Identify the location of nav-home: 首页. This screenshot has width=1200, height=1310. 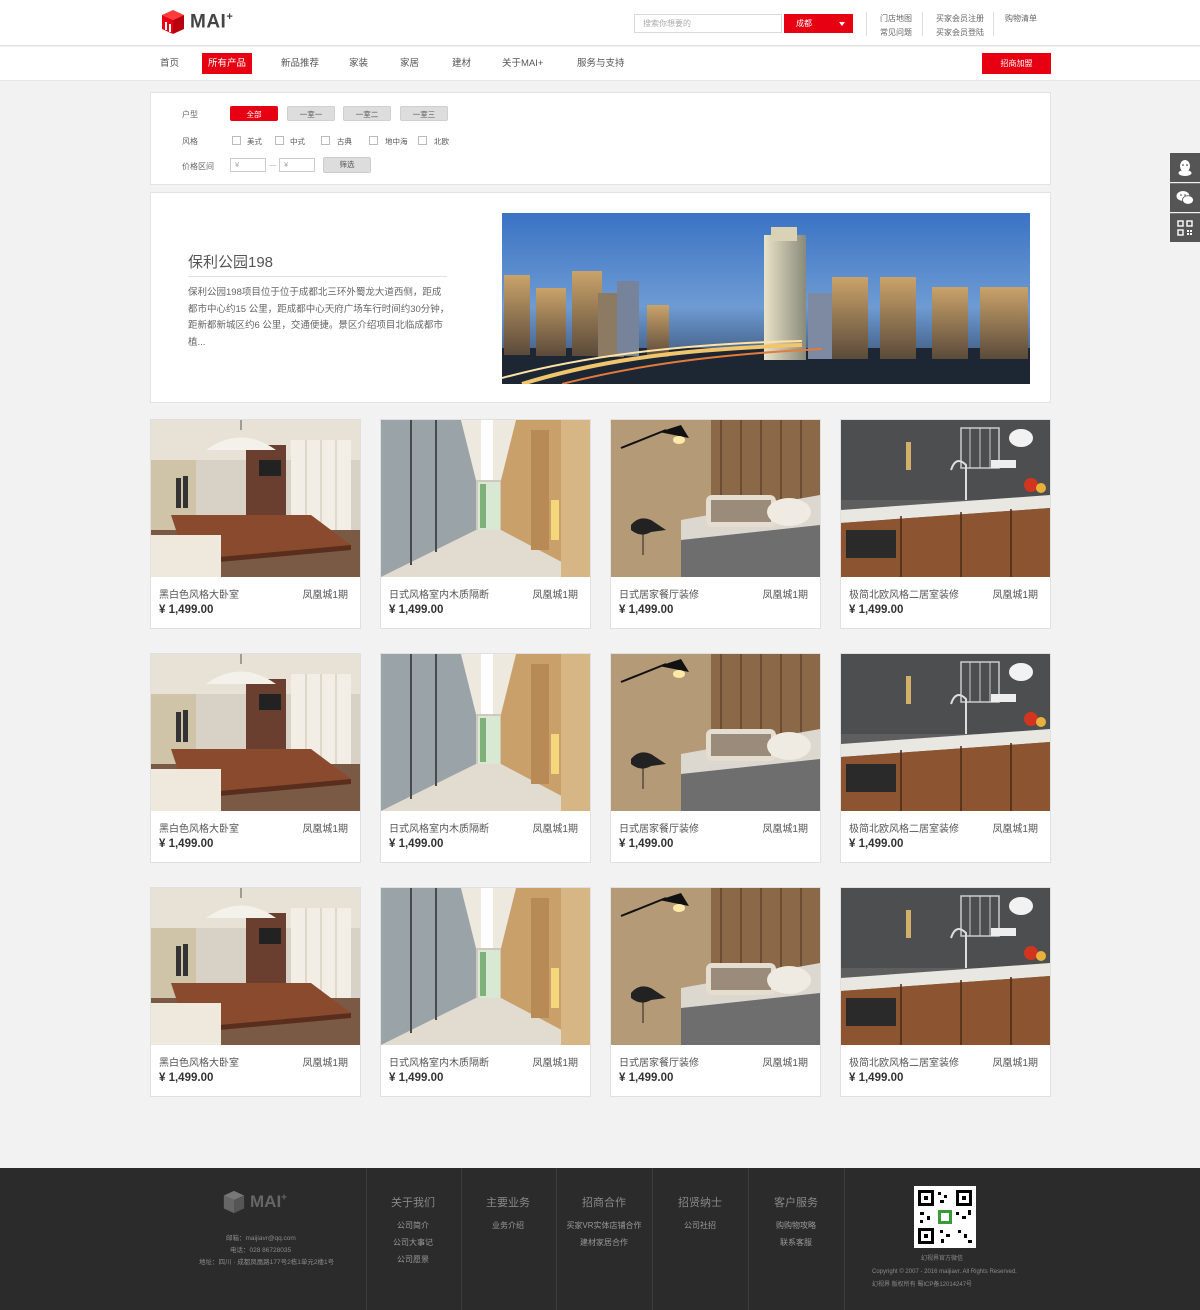
(169, 63).